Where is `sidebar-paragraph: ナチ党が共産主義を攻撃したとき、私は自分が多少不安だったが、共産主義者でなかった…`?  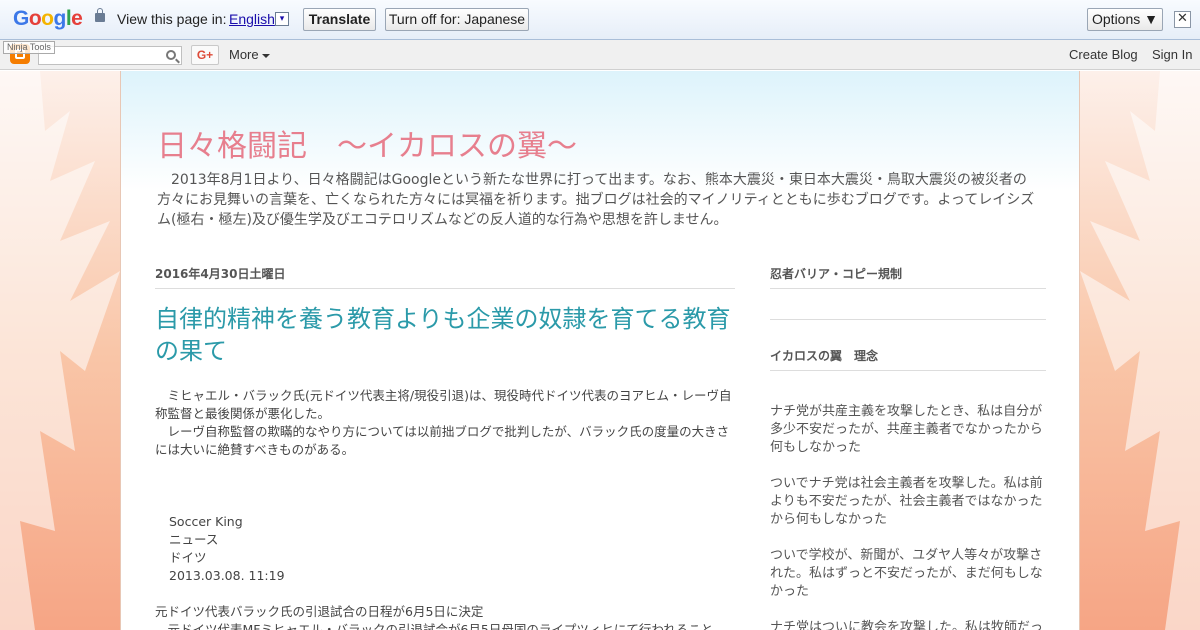
sidebar-paragraph: ナチ党が共産主義を攻撃したとき、私は自分が多少不安だったが、共産主義者でなかった… is located at coordinates (906, 429).